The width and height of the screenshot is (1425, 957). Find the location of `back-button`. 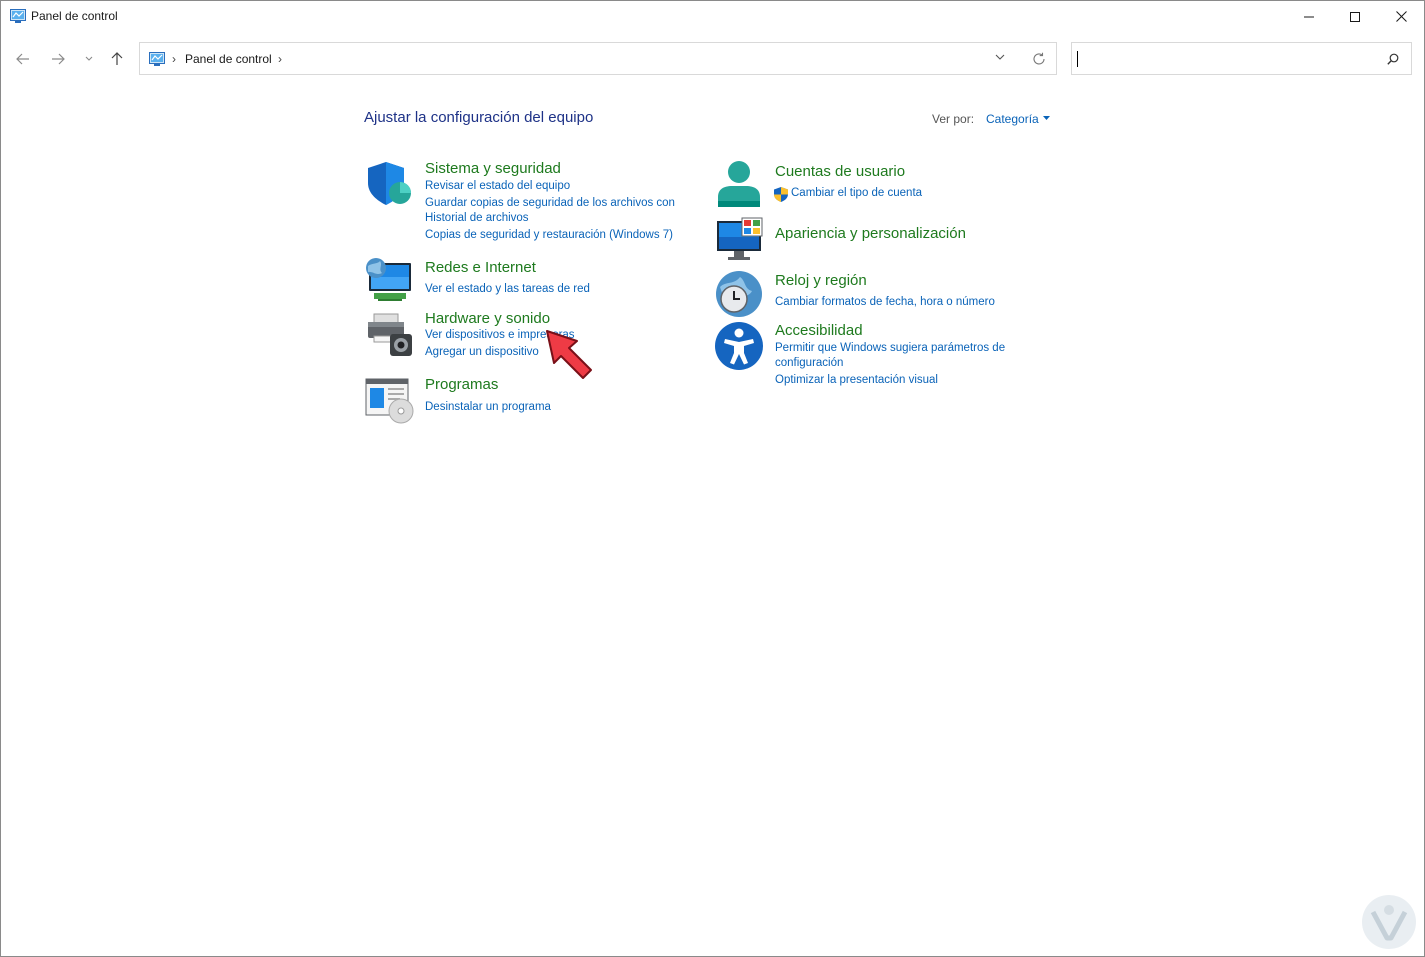

back-button is located at coordinates (23, 59).